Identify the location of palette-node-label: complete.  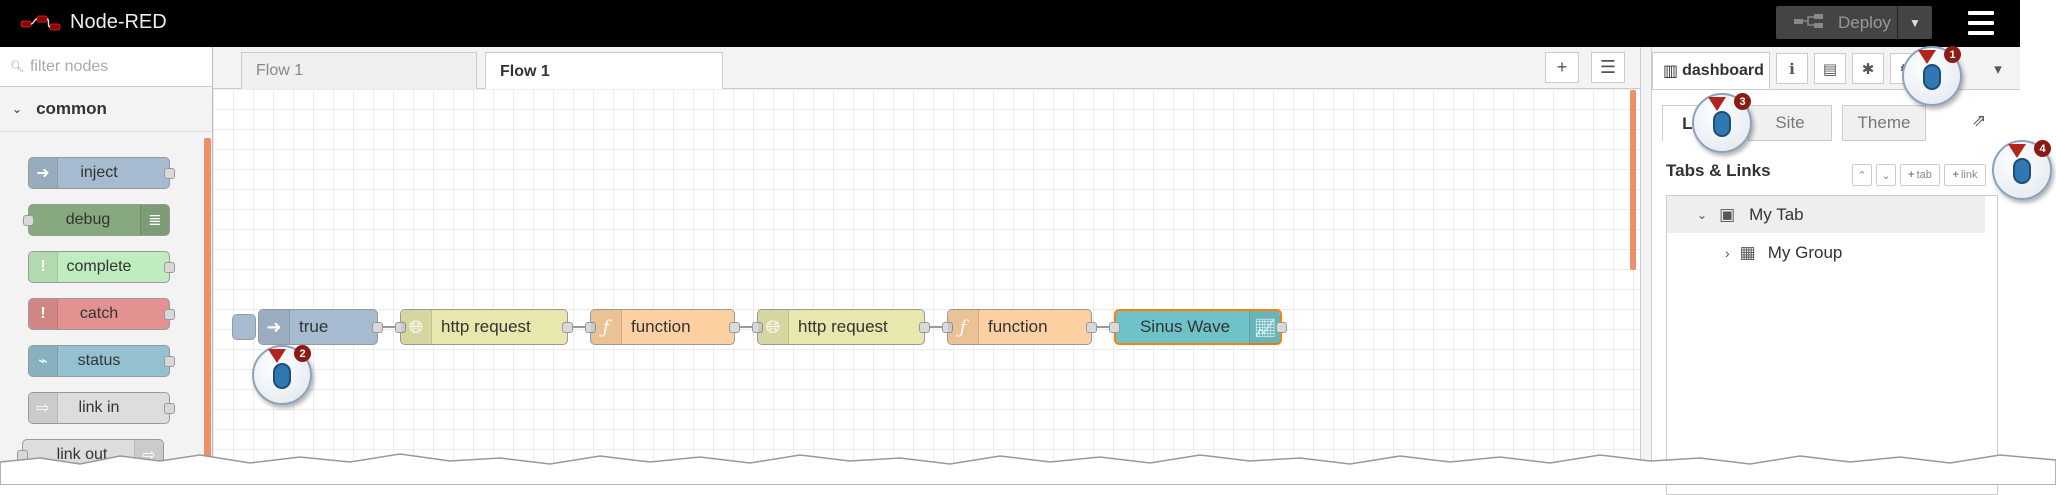
(99, 266).